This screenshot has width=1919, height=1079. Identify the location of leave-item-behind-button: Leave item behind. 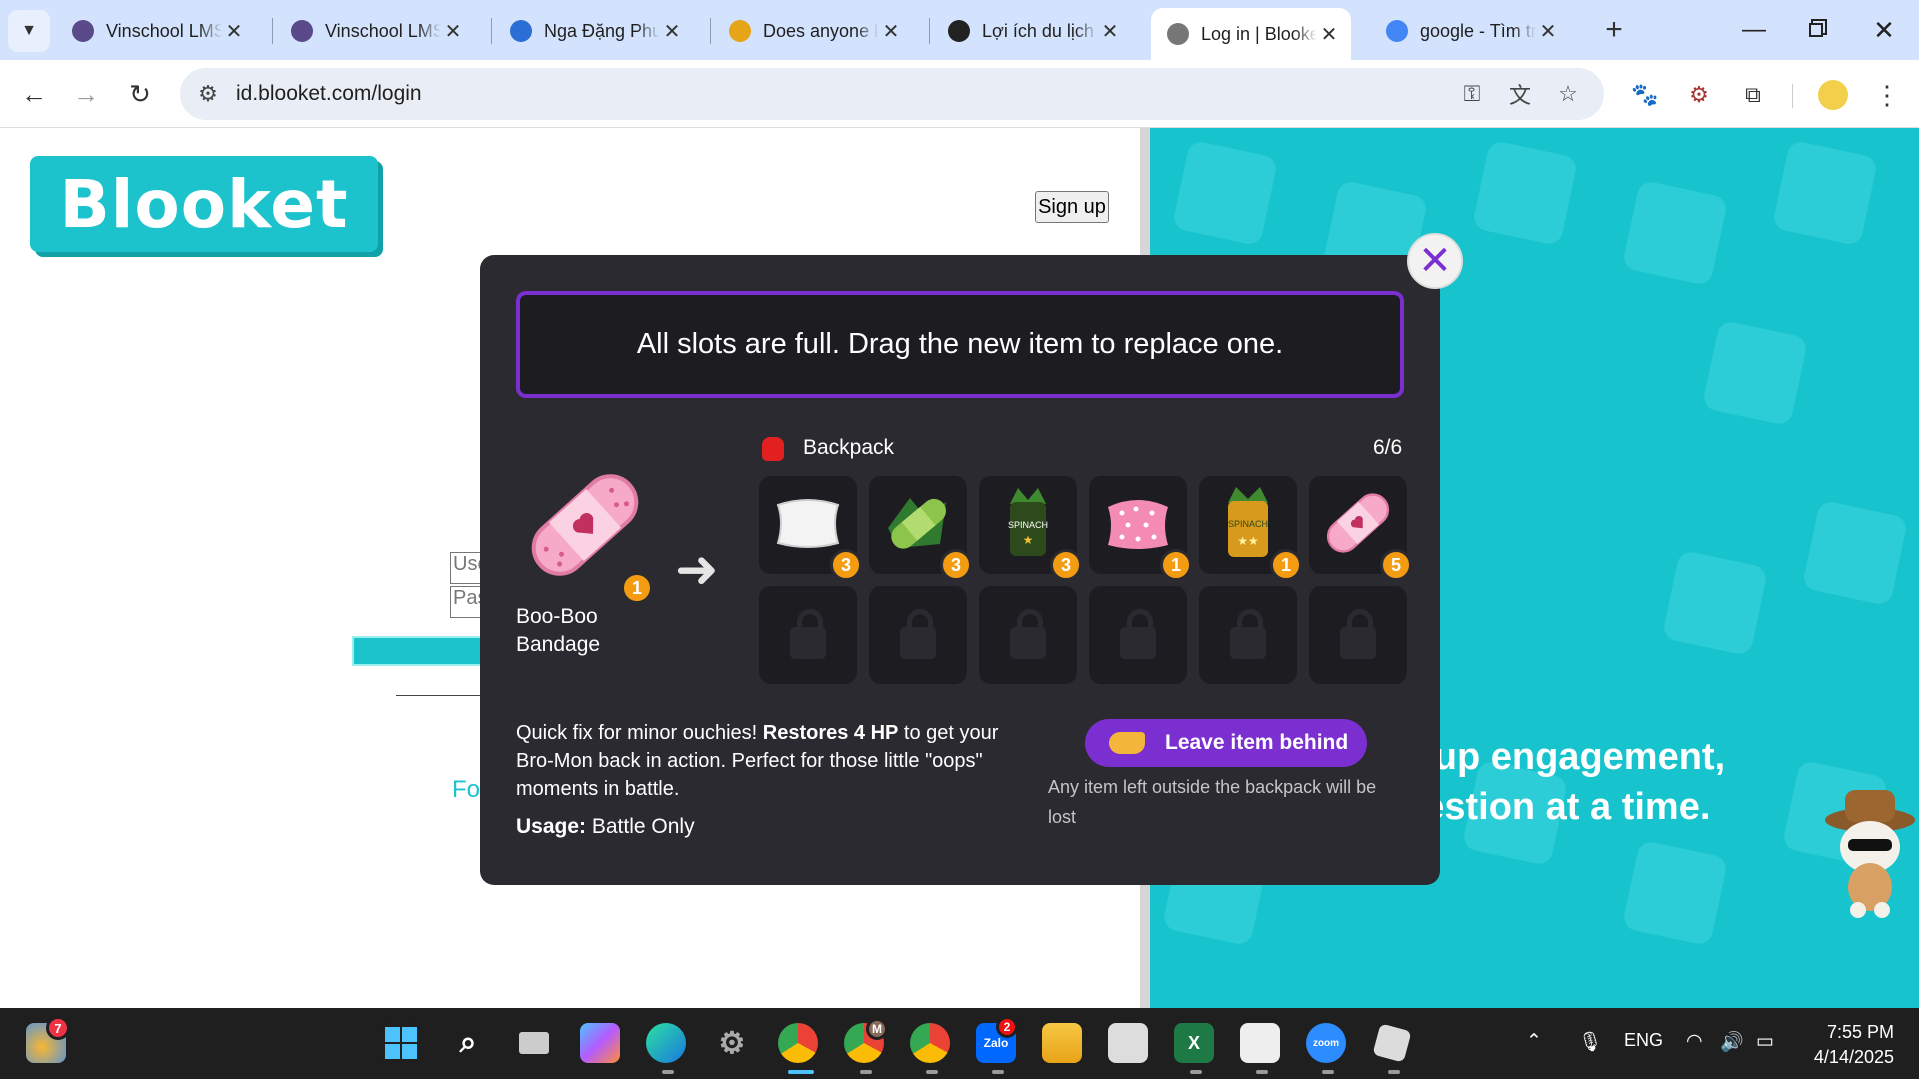
(1226, 743).